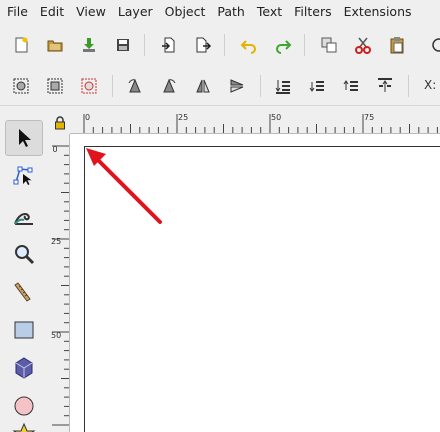 This screenshot has width=440, height=432. What do you see at coordinates (91, 12) in the screenshot?
I see `menu-view: View` at bounding box center [91, 12].